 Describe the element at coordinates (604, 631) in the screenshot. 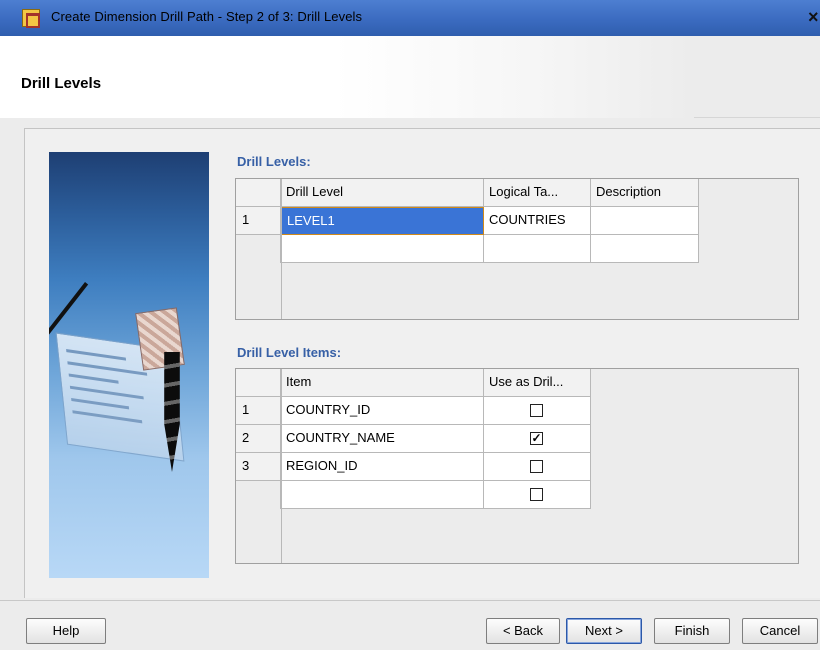

I see `next-button: Next >` at that location.